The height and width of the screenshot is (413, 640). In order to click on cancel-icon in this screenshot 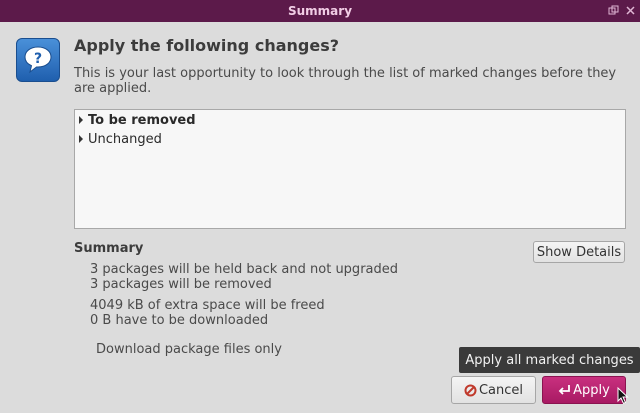, I will do `click(470, 390)`.